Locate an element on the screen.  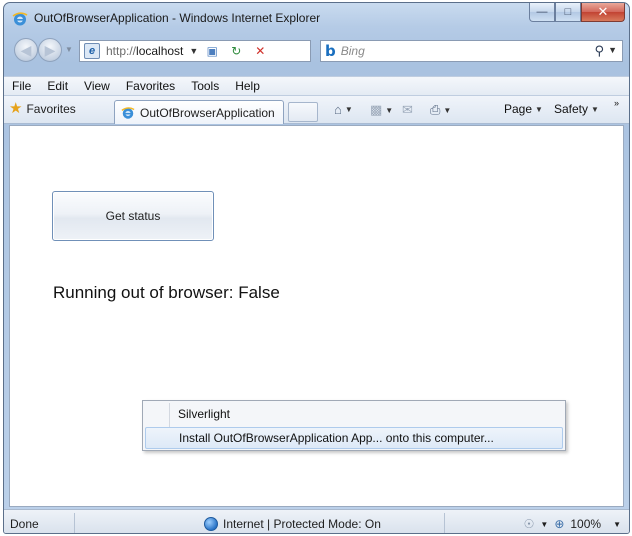
search-placeholder: Bing is located at coordinates (353, 51).